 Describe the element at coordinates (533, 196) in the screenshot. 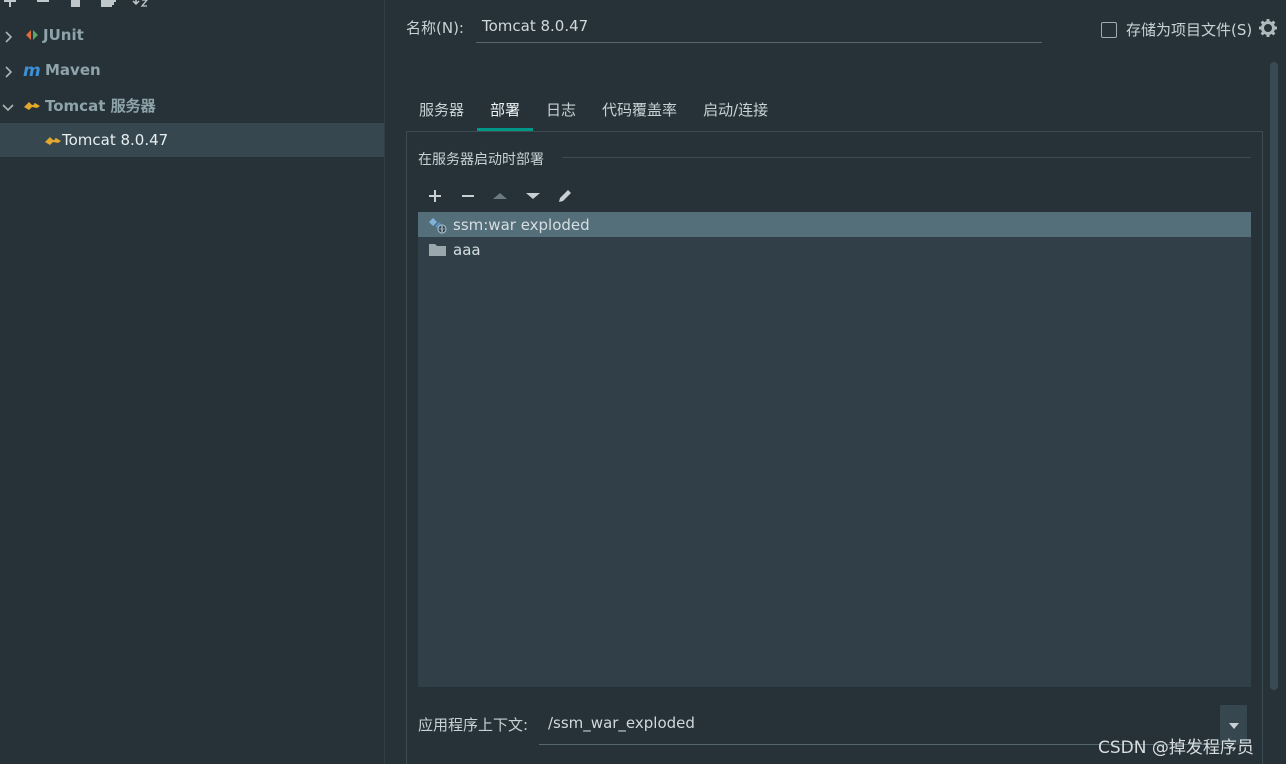

I see `move-down-icon` at that location.